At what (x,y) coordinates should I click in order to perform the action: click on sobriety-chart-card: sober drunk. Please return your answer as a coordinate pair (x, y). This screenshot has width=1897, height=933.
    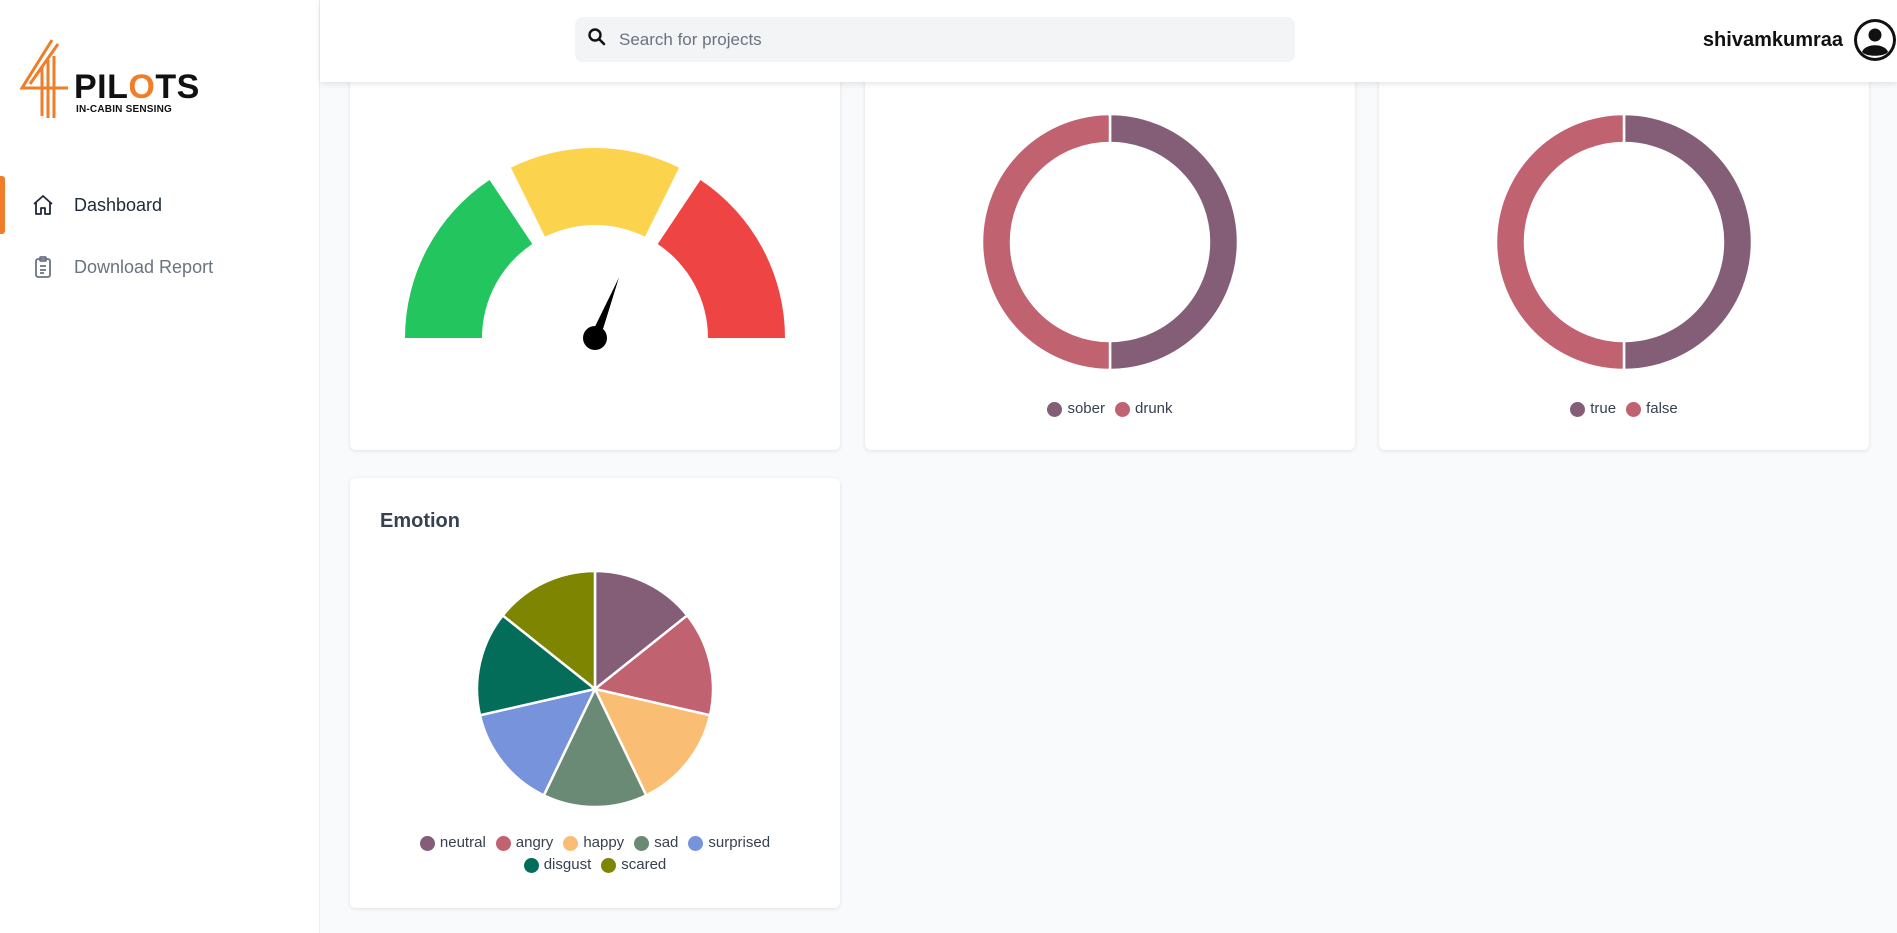
    Looking at the image, I should click on (1110, 260).